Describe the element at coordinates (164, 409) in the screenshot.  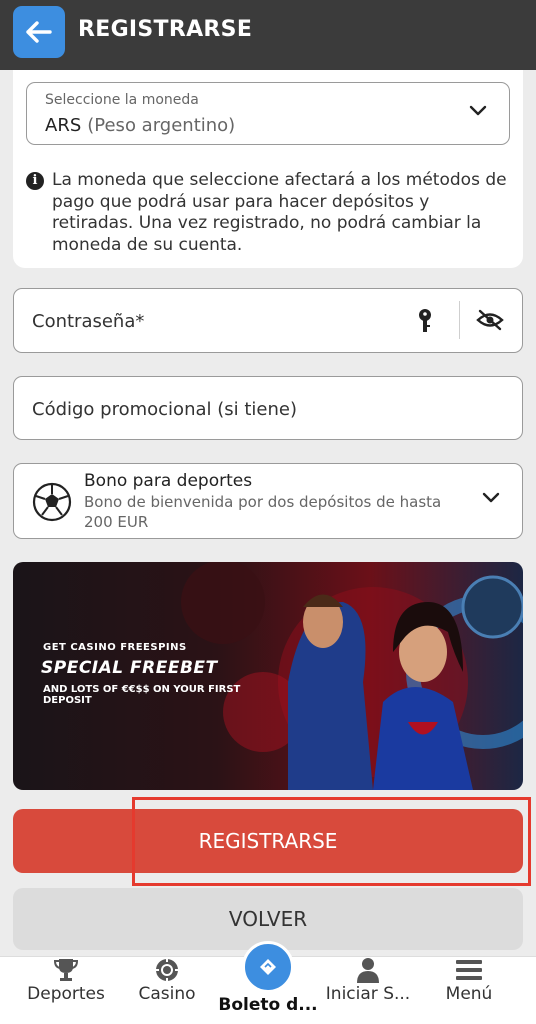
I see `promo-code-label: Código promocional (si tiene)` at that location.